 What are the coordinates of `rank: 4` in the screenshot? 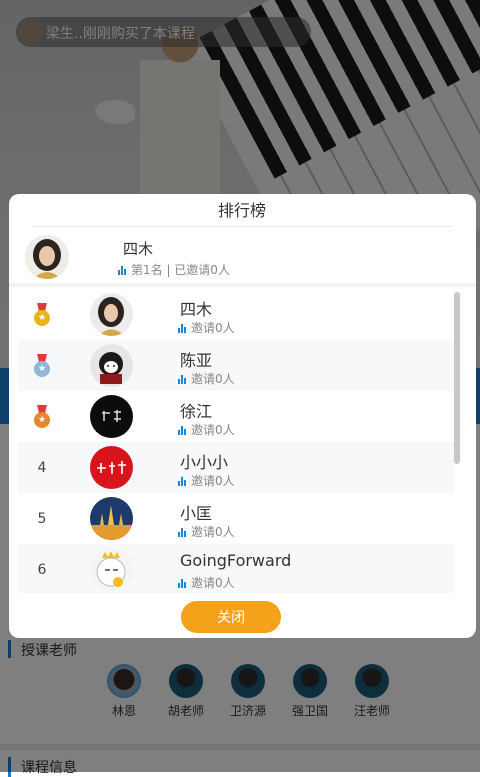 It's located at (42, 467).